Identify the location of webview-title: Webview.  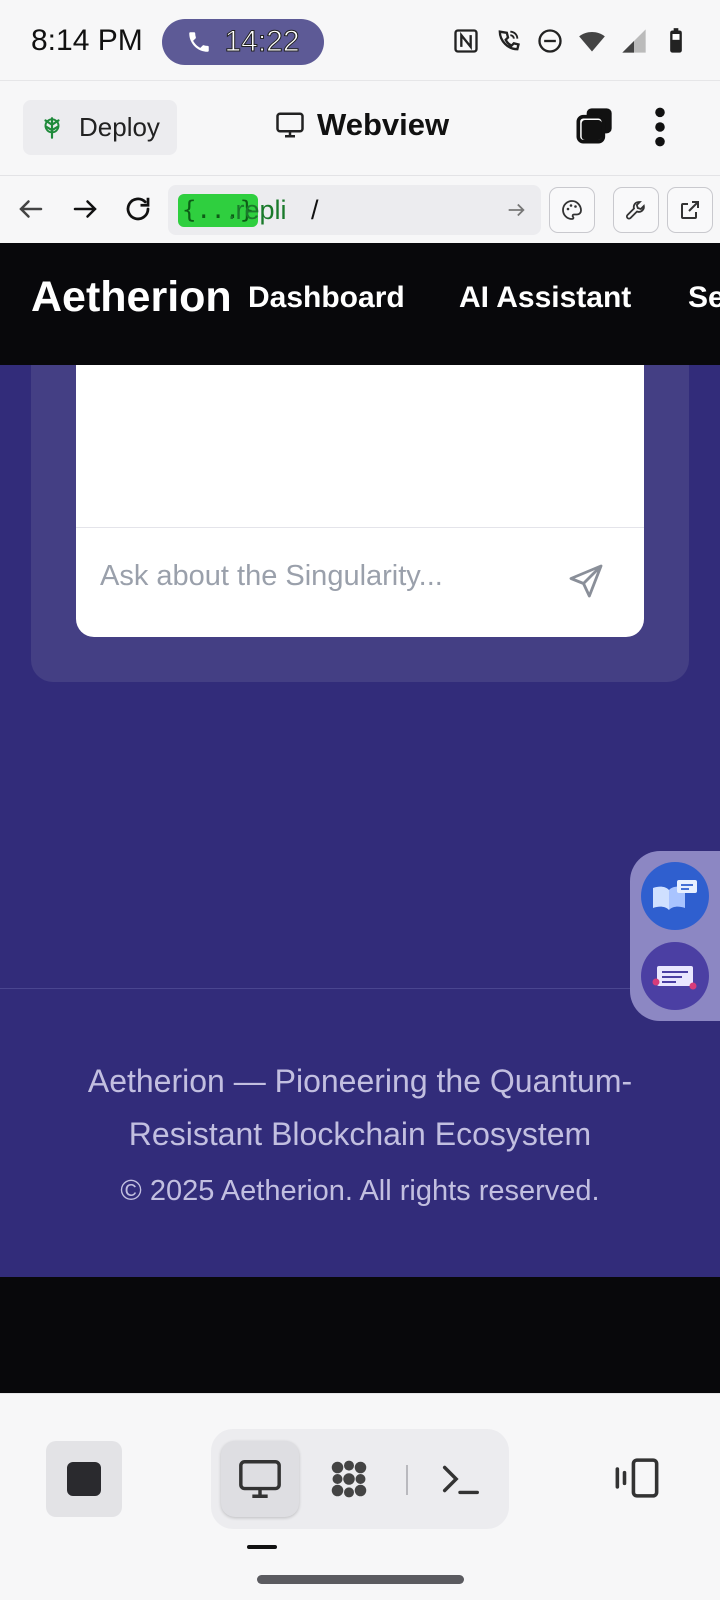
(362, 125).